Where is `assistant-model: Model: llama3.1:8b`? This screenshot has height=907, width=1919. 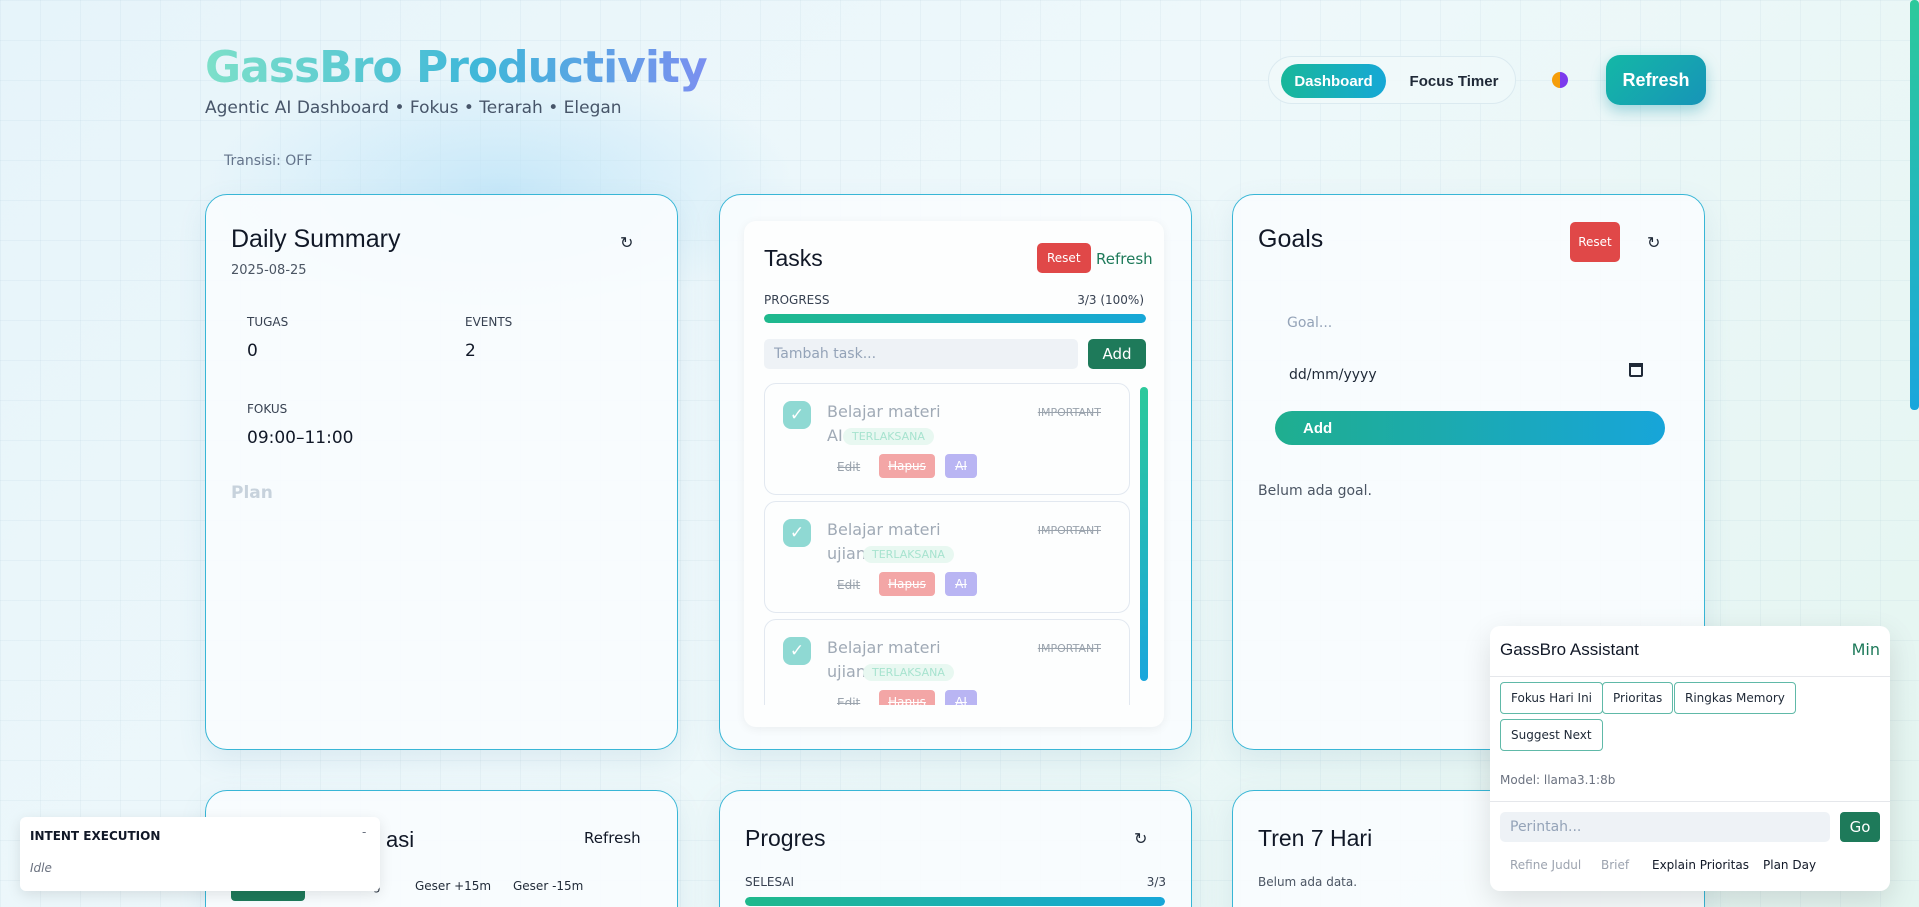
assistant-model: Model: llama3.1:8b is located at coordinates (1558, 780).